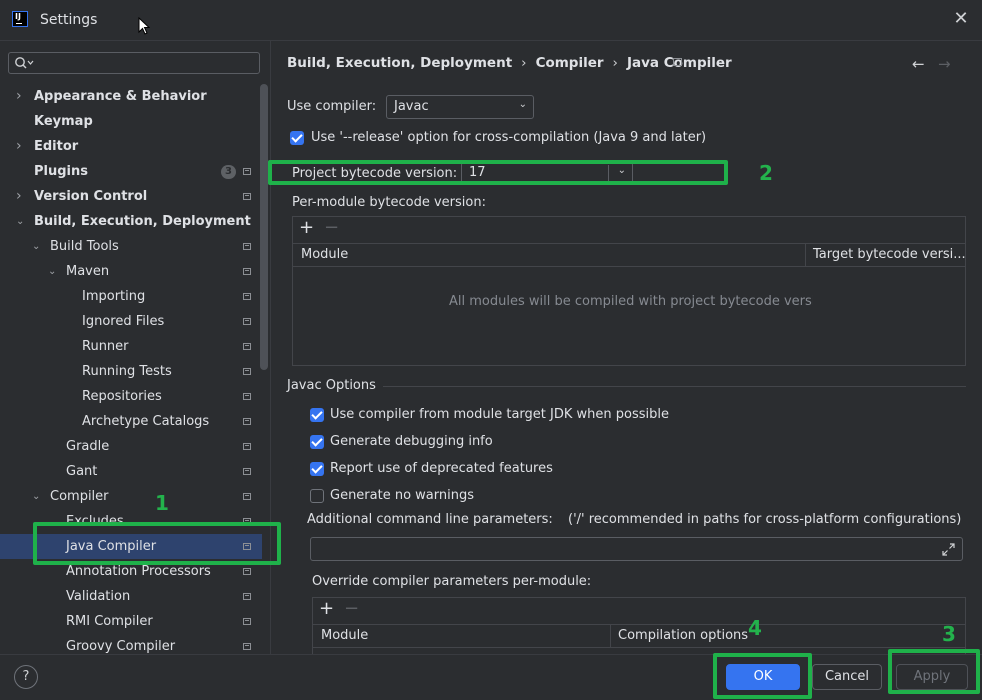 The image size is (982, 700). What do you see at coordinates (491, 40) in the screenshot?
I see `title-divider` at bounding box center [491, 40].